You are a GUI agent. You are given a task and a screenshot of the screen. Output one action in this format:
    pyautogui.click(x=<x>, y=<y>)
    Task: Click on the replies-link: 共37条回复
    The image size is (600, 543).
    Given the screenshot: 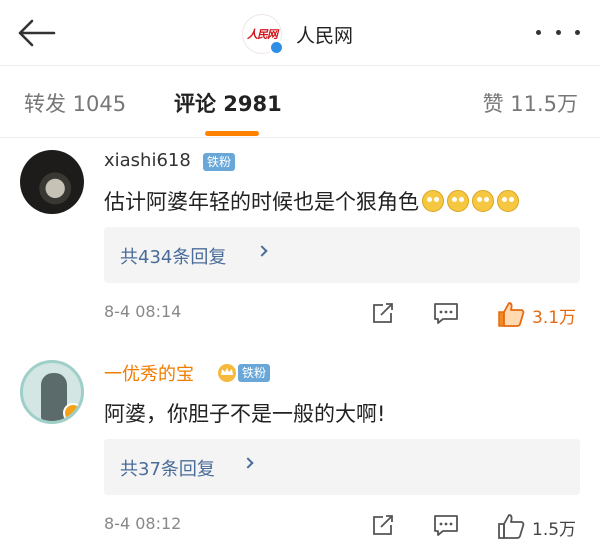 What is the action you would take?
    pyautogui.click(x=342, y=467)
    